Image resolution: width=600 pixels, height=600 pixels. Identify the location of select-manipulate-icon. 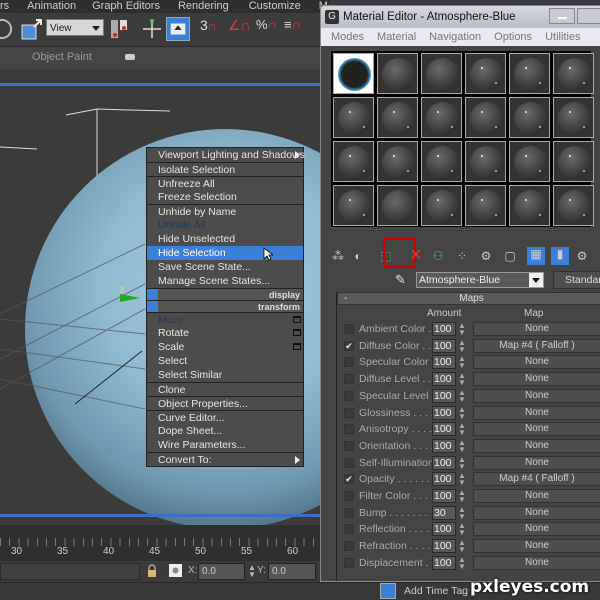
(152, 29).